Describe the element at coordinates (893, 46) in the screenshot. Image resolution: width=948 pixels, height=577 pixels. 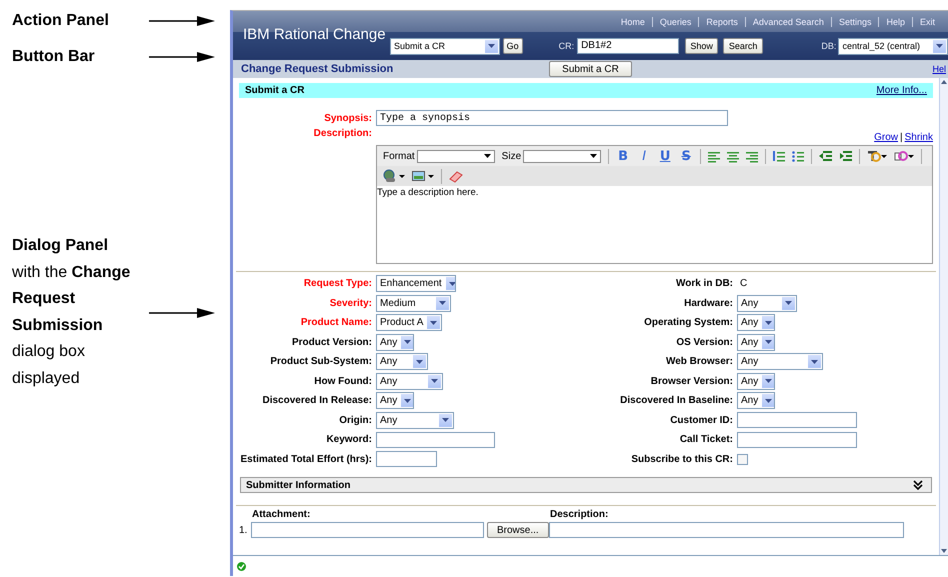
I see `dropdown: central_52 (central)` at that location.